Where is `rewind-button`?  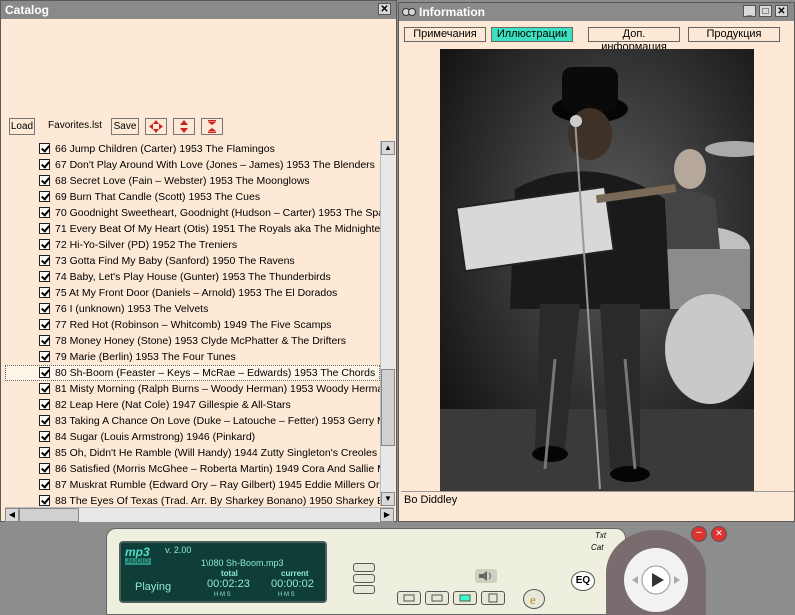
rewind-button is located at coordinates (437, 598).